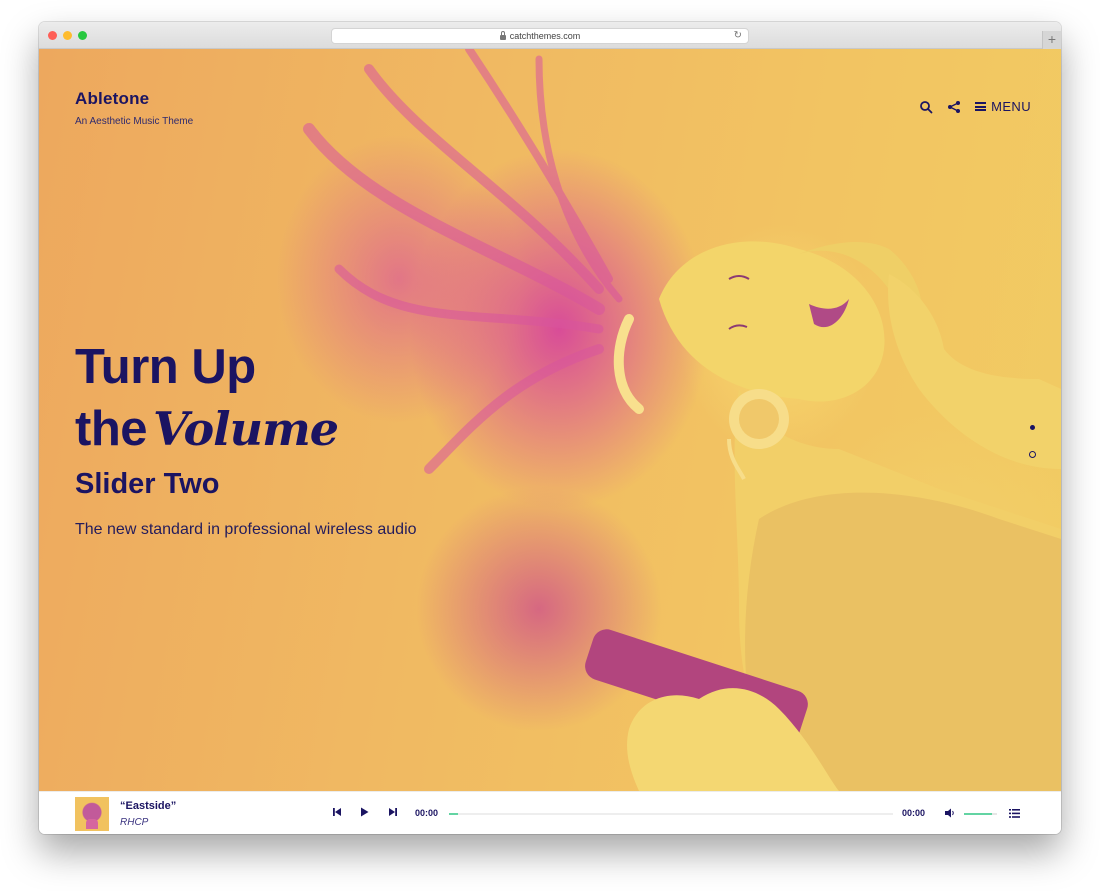 This screenshot has height=891, width=1100. What do you see at coordinates (671, 814) in the screenshot?
I see `progress-bar` at bounding box center [671, 814].